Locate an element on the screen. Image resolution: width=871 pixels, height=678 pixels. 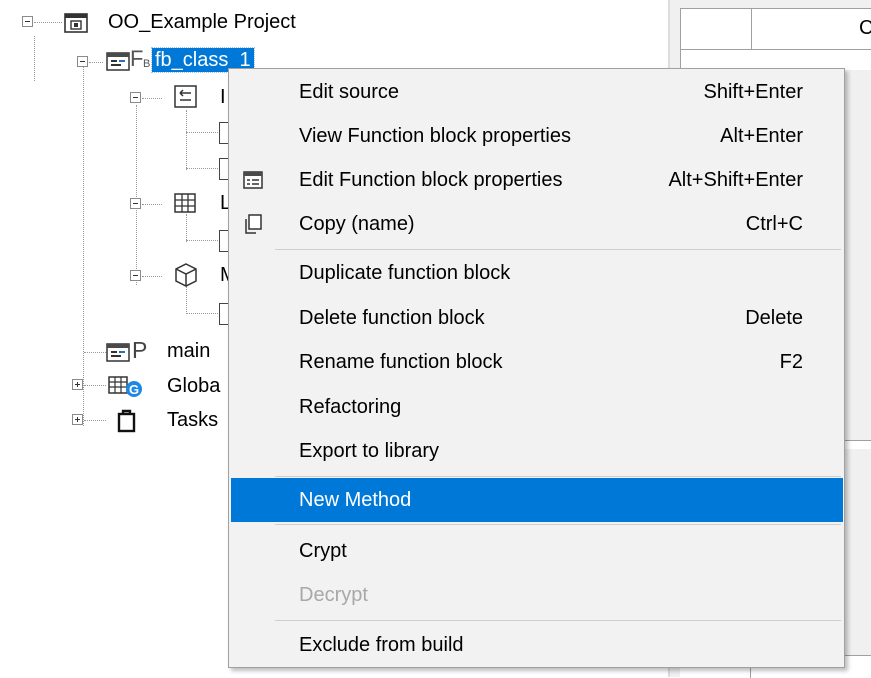
menu-item-label: View Function block properties is located at coordinates (435, 136).